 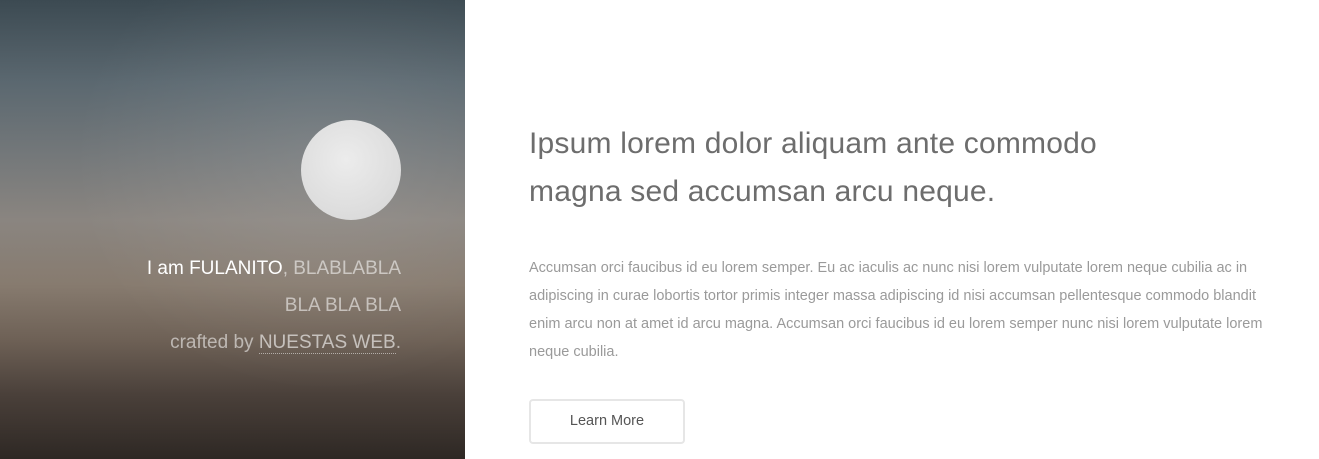 I want to click on intro-name: FULANITO, so click(x=236, y=268).